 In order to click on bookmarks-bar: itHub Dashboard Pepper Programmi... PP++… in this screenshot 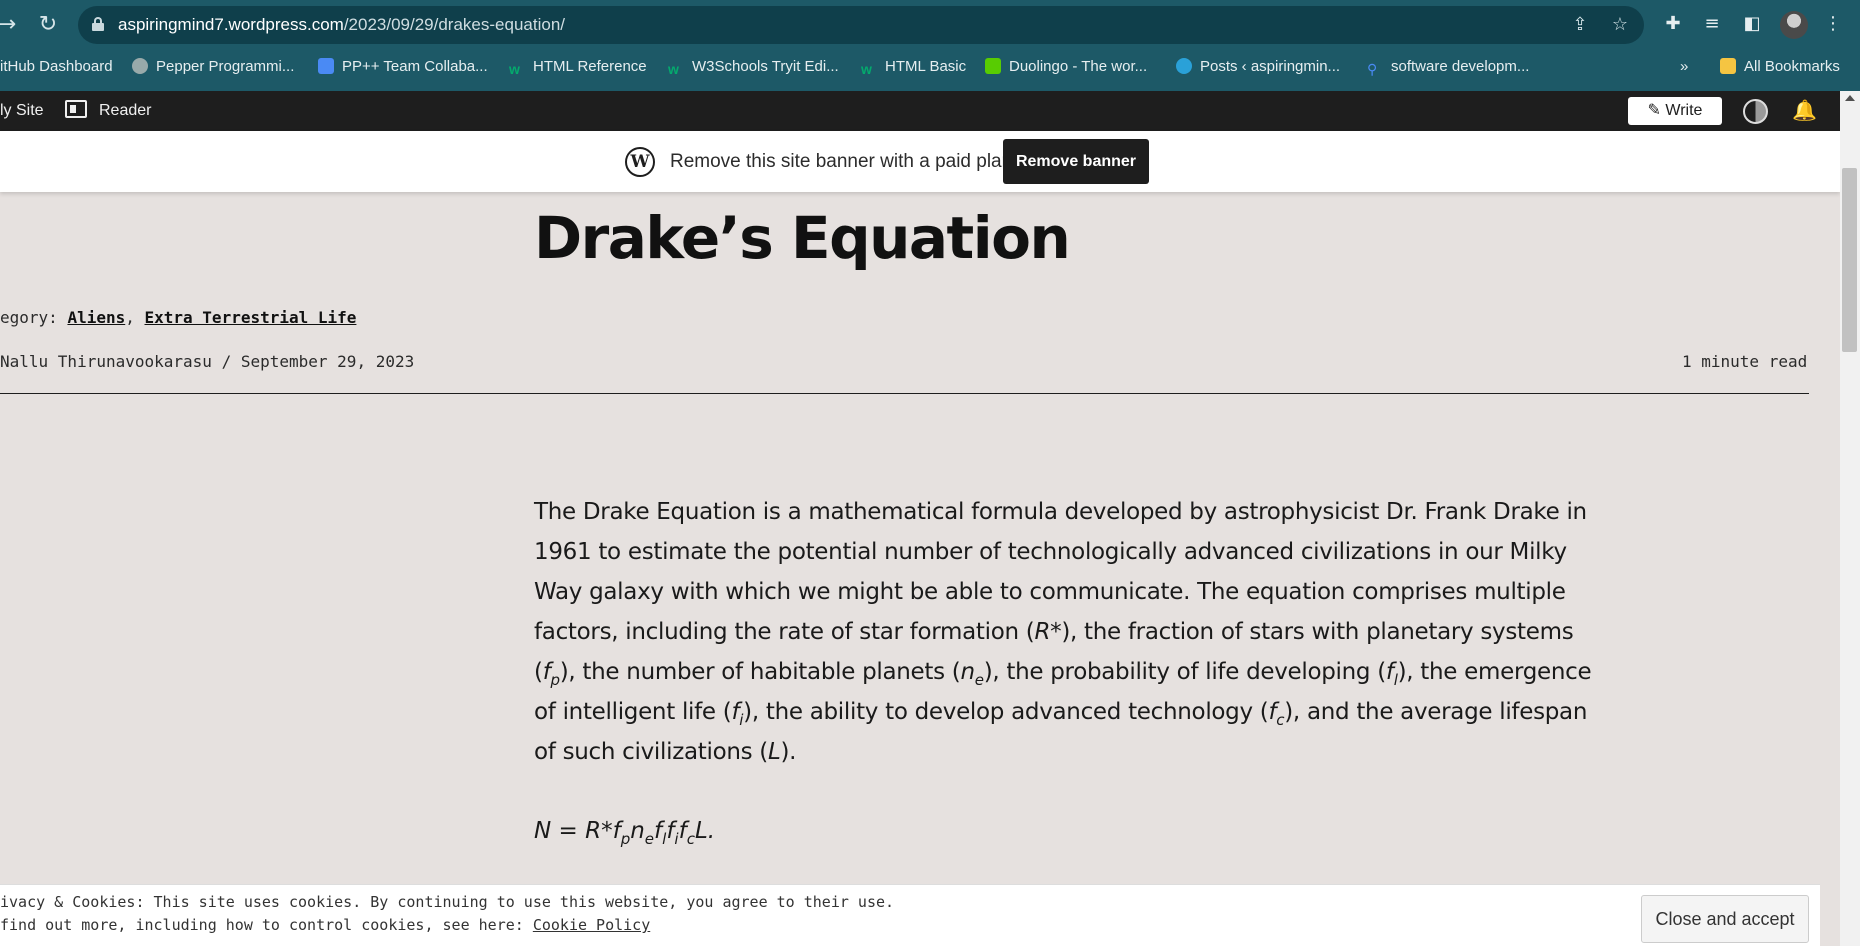, I will do `click(930, 67)`.